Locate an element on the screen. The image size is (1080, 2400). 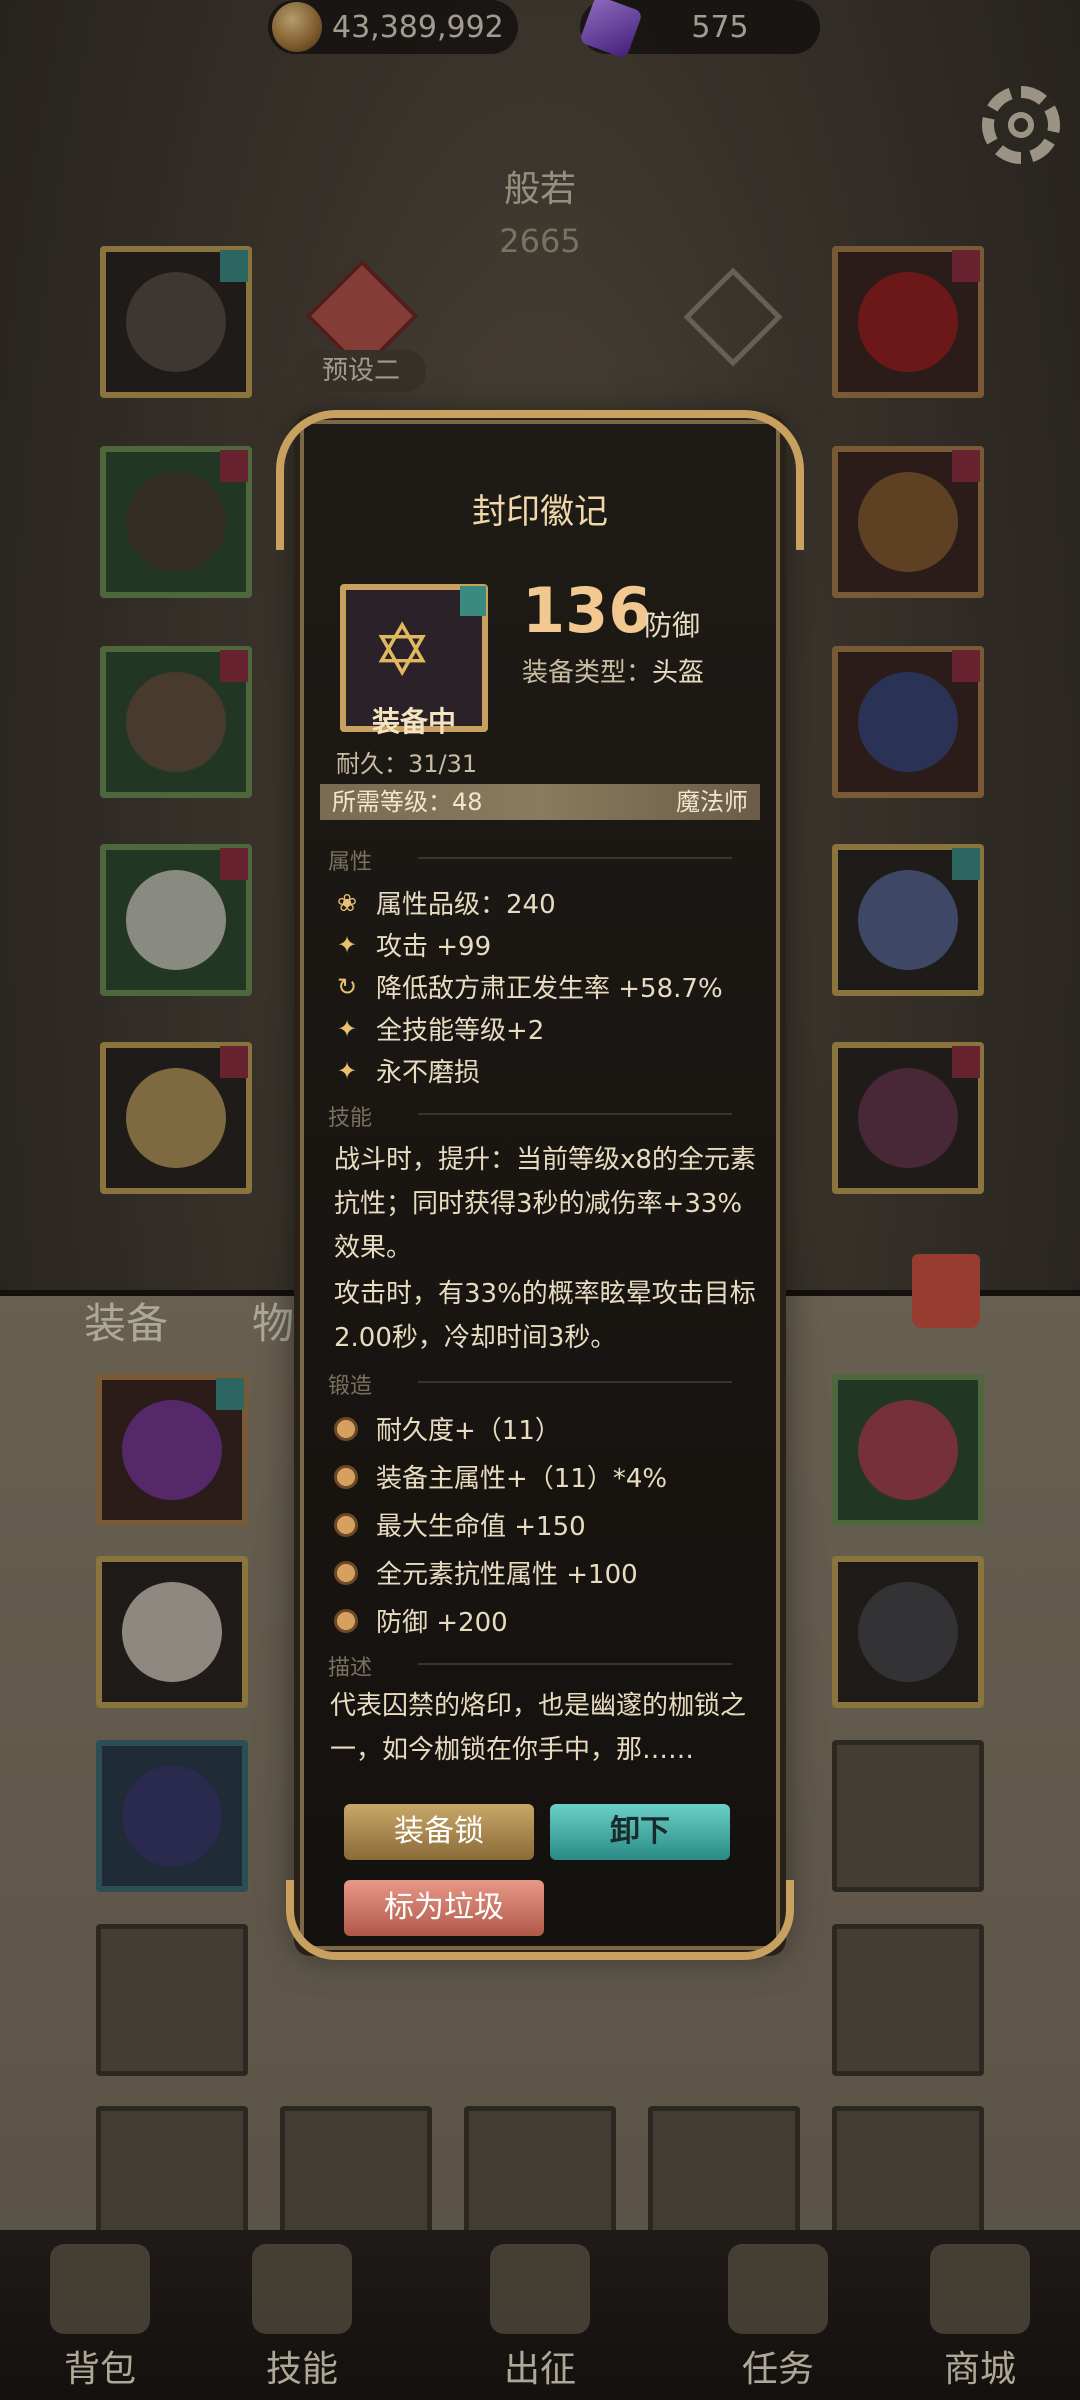
cycle-icon: ↻ is located at coordinates (347, 986).